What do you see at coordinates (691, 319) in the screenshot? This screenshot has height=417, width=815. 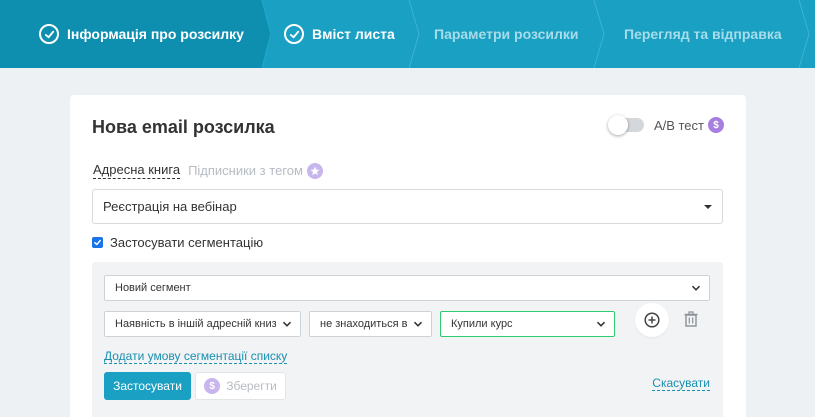 I see `trash-icon` at bounding box center [691, 319].